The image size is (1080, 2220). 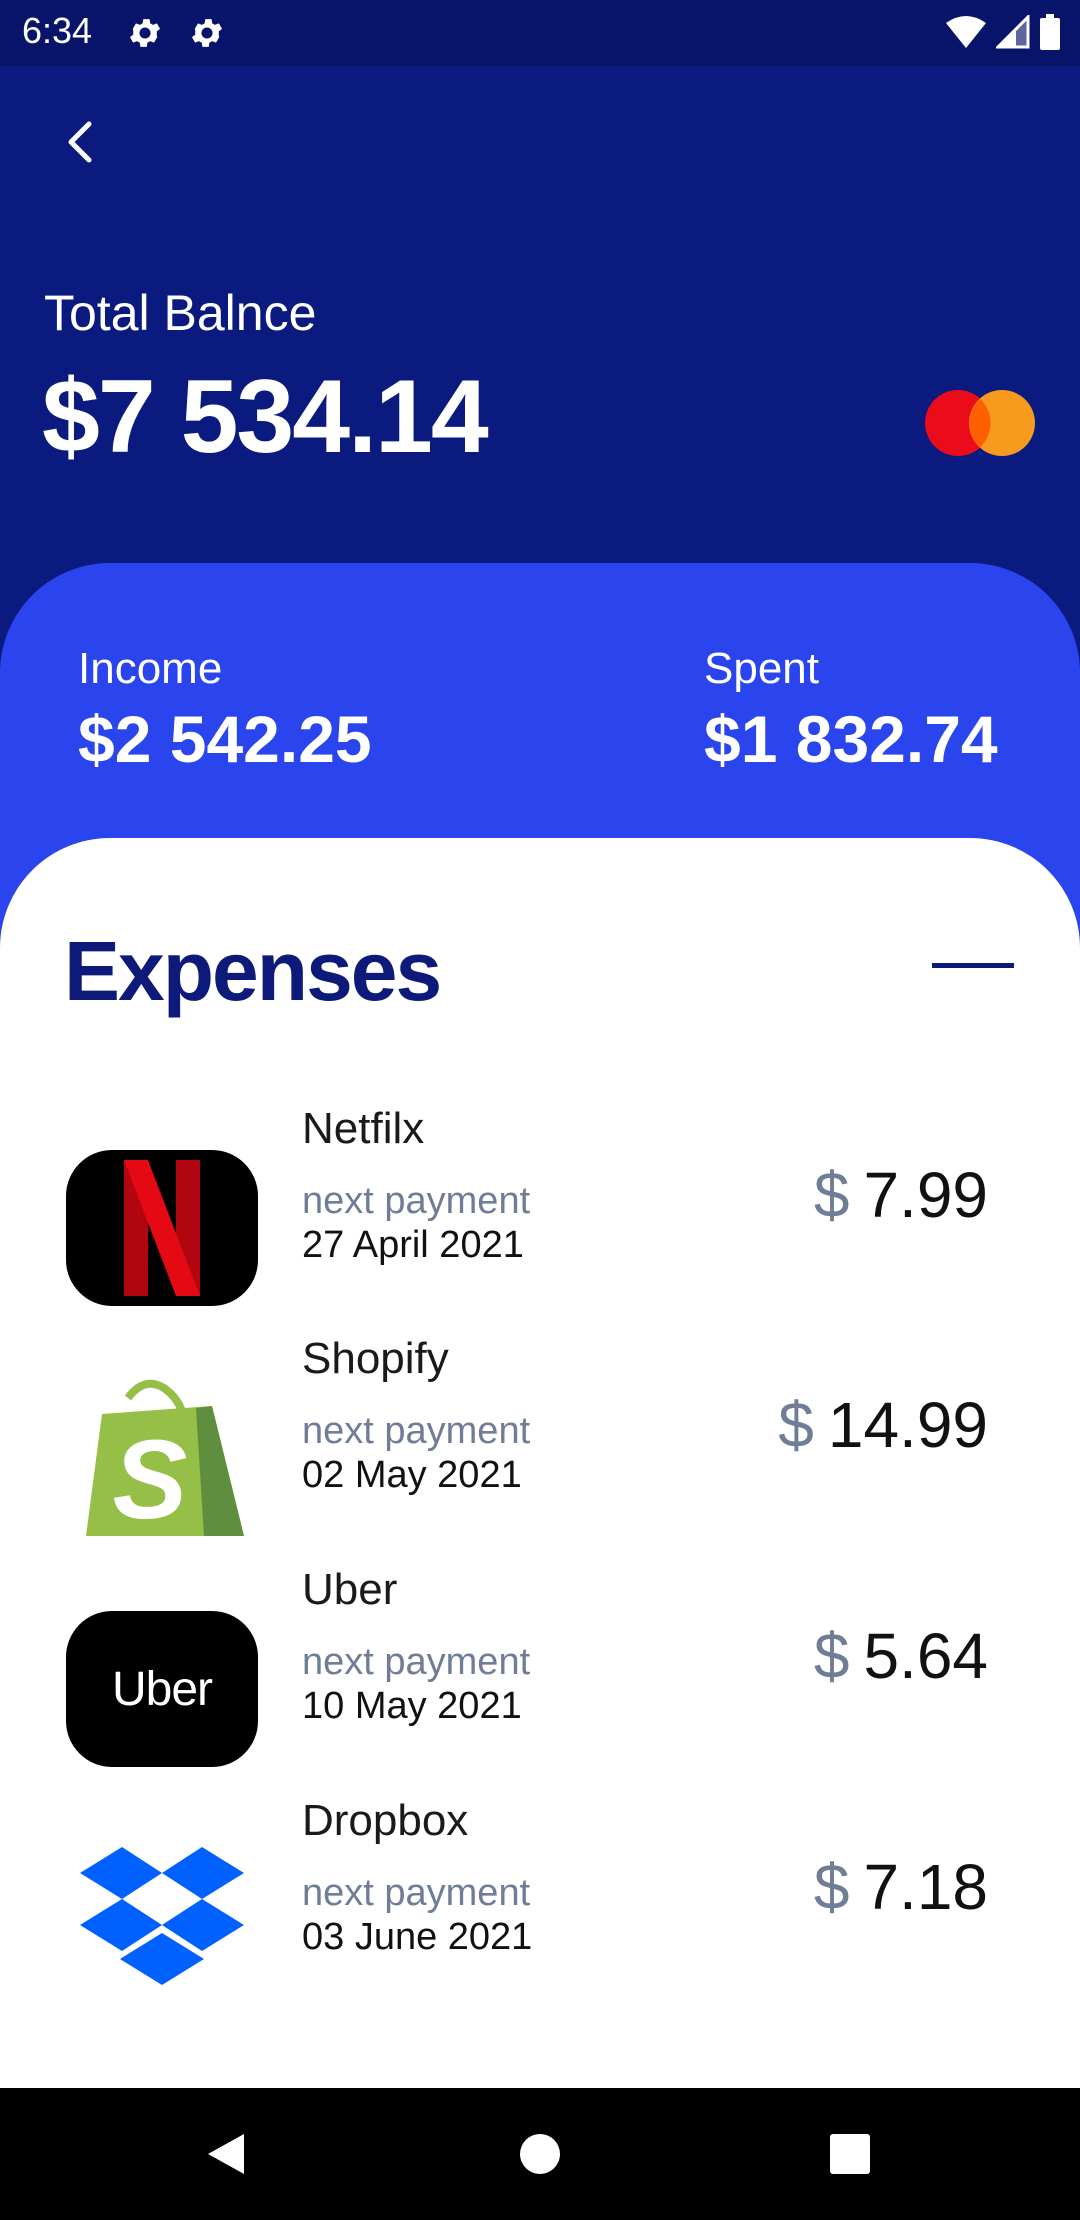 What do you see at coordinates (150, 1477) in the screenshot?
I see `svg-text: S` at bounding box center [150, 1477].